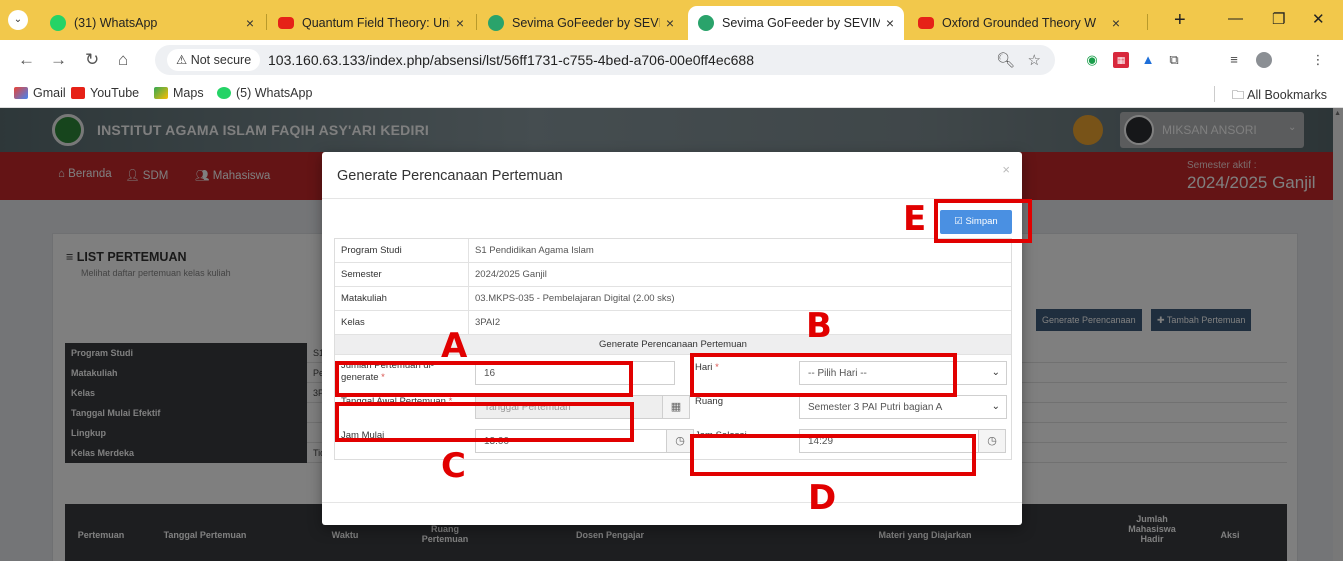 The width and height of the screenshot is (1343, 561). Describe the element at coordinates (673, 345) in the screenshot. I see `section-title: Generate Perencanaan Pertemuan` at that location.